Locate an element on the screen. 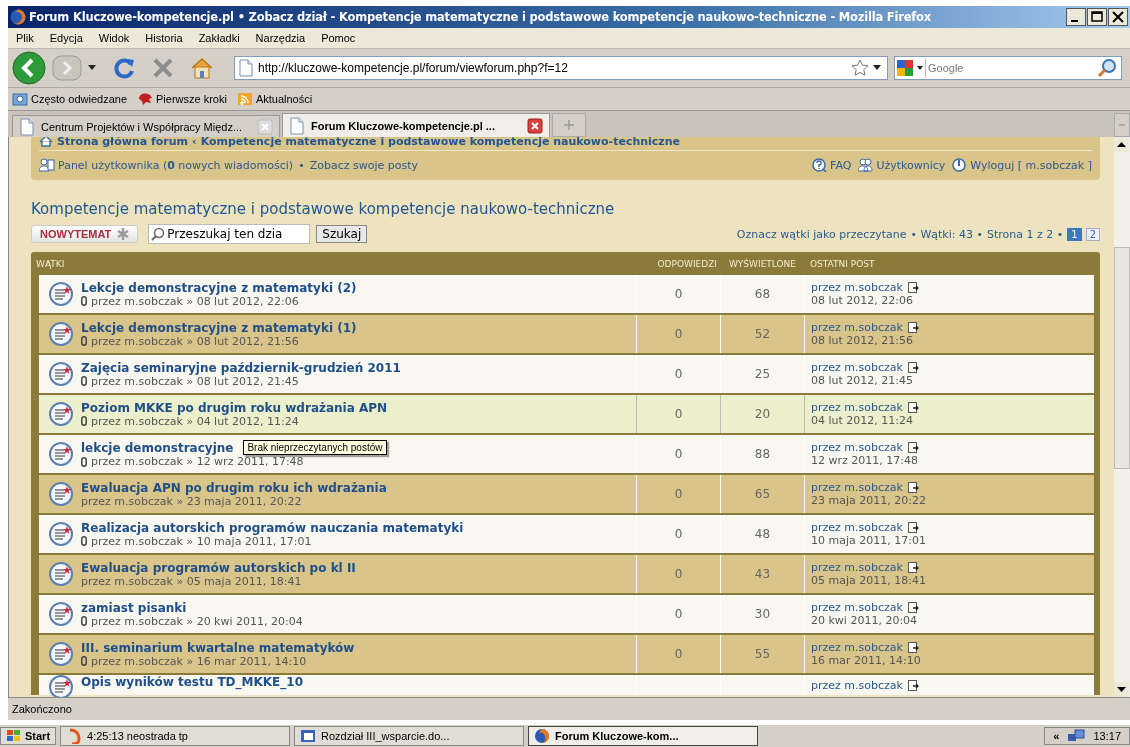  user-panel-link: Panel użytkownika (0 nowych wiadomości) is located at coordinates (176, 165).